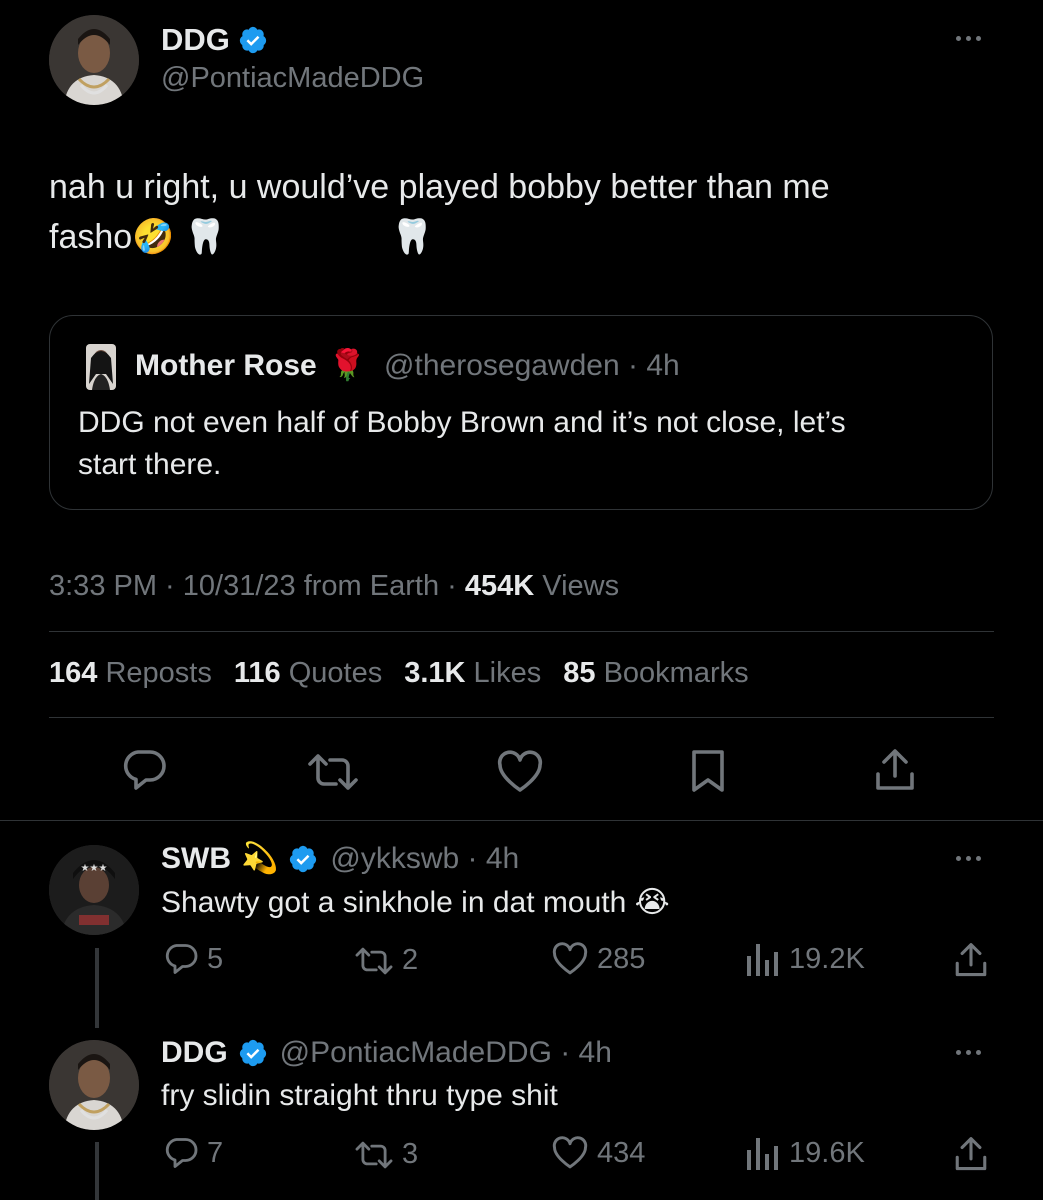 This screenshot has width=1043, height=1200. Describe the element at coordinates (410, 1154) in the screenshot. I see `repost-count: 3` at that location.